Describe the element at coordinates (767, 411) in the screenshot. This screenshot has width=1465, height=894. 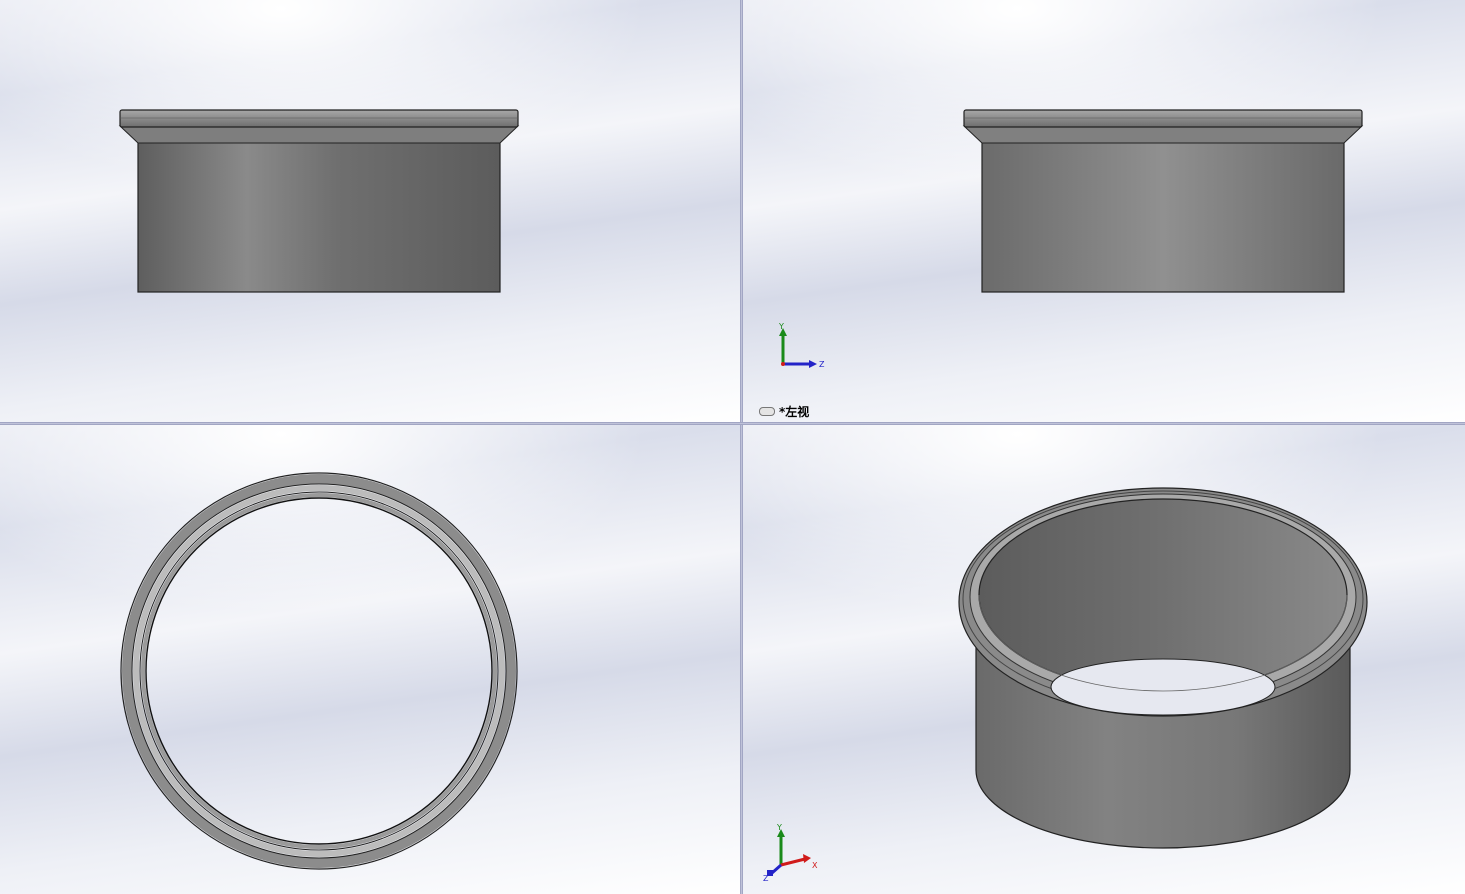
I see `link-icon` at that location.